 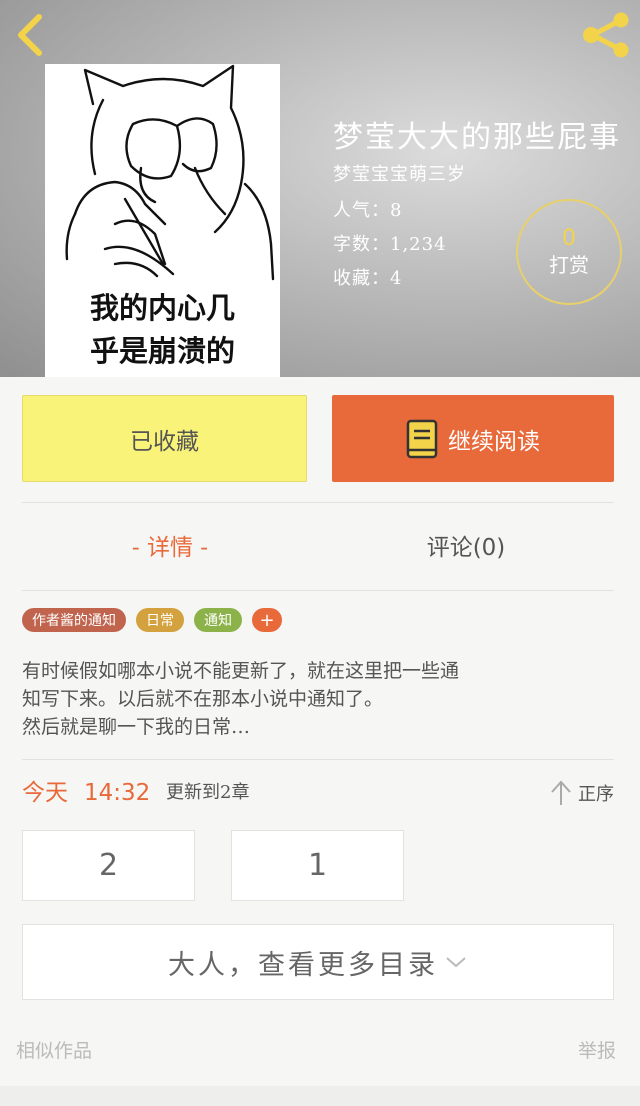 I want to click on favorites-stat: 收藏：4, so click(x=367, y=277).